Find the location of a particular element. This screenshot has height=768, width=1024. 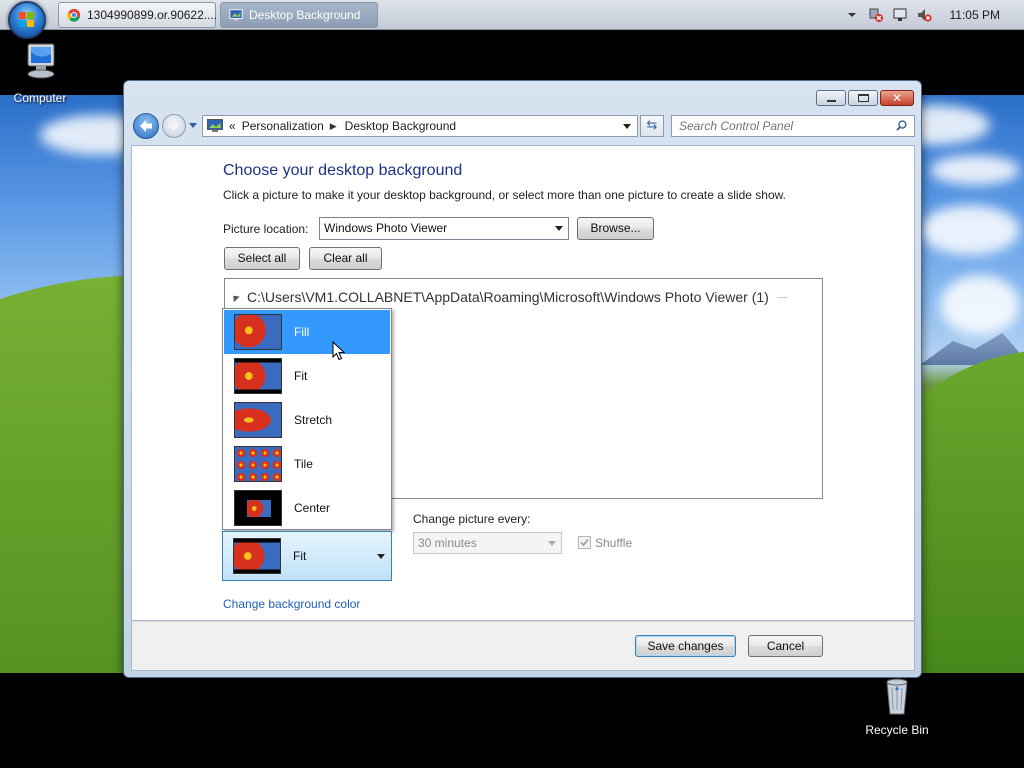

computer-icon is located at coordinates (41, 61).